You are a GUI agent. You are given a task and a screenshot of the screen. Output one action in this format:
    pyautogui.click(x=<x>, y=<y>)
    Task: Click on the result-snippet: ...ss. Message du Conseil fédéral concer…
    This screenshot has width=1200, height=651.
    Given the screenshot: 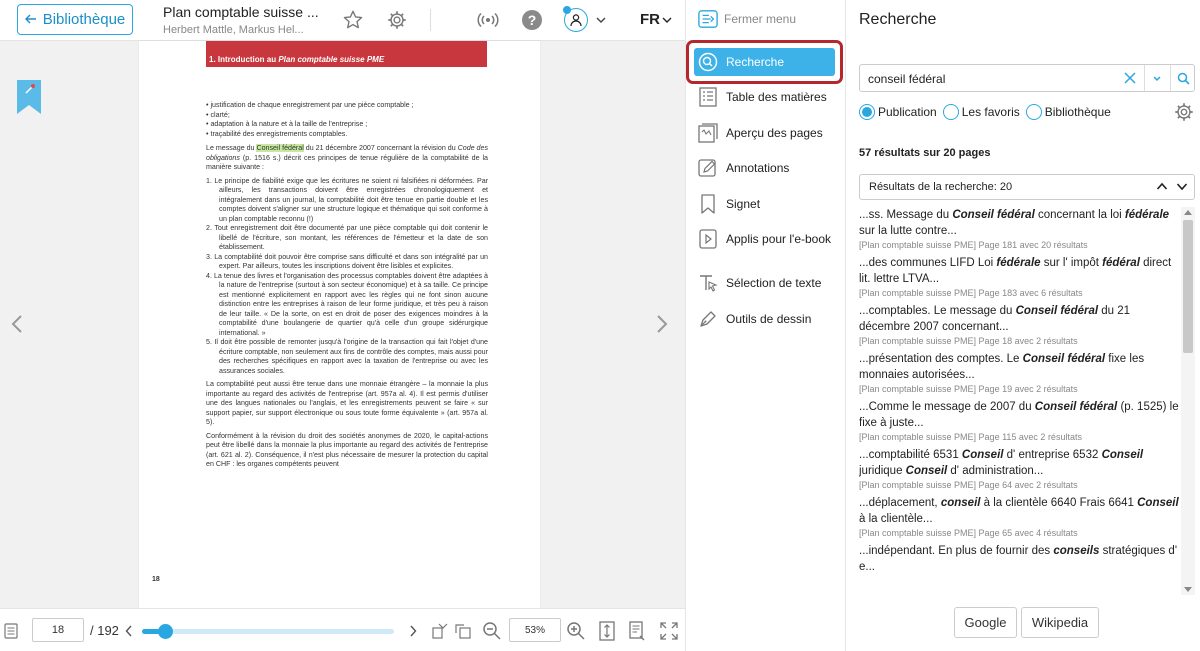 What is the action you would take?
    pyautogui.click(x=1014, y=223)
    